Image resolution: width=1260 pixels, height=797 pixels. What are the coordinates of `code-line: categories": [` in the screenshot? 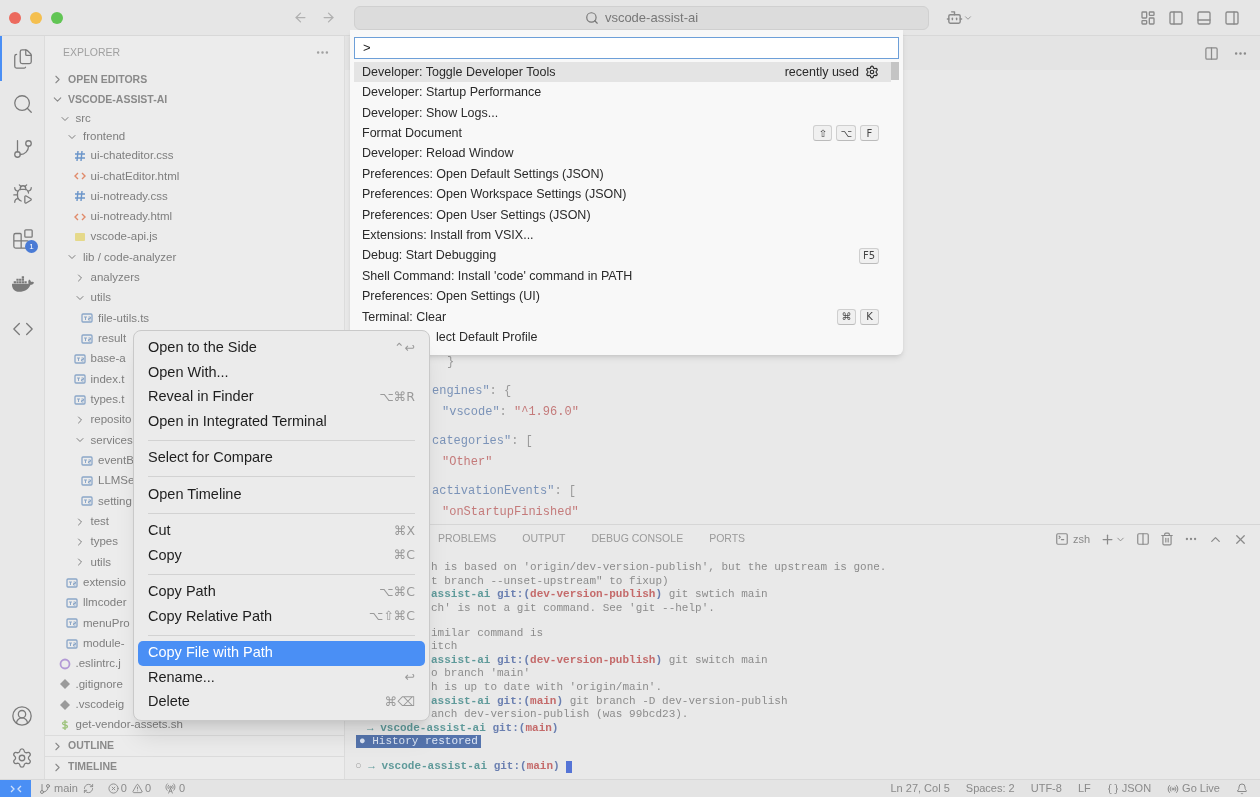 It's located at (482, 442).